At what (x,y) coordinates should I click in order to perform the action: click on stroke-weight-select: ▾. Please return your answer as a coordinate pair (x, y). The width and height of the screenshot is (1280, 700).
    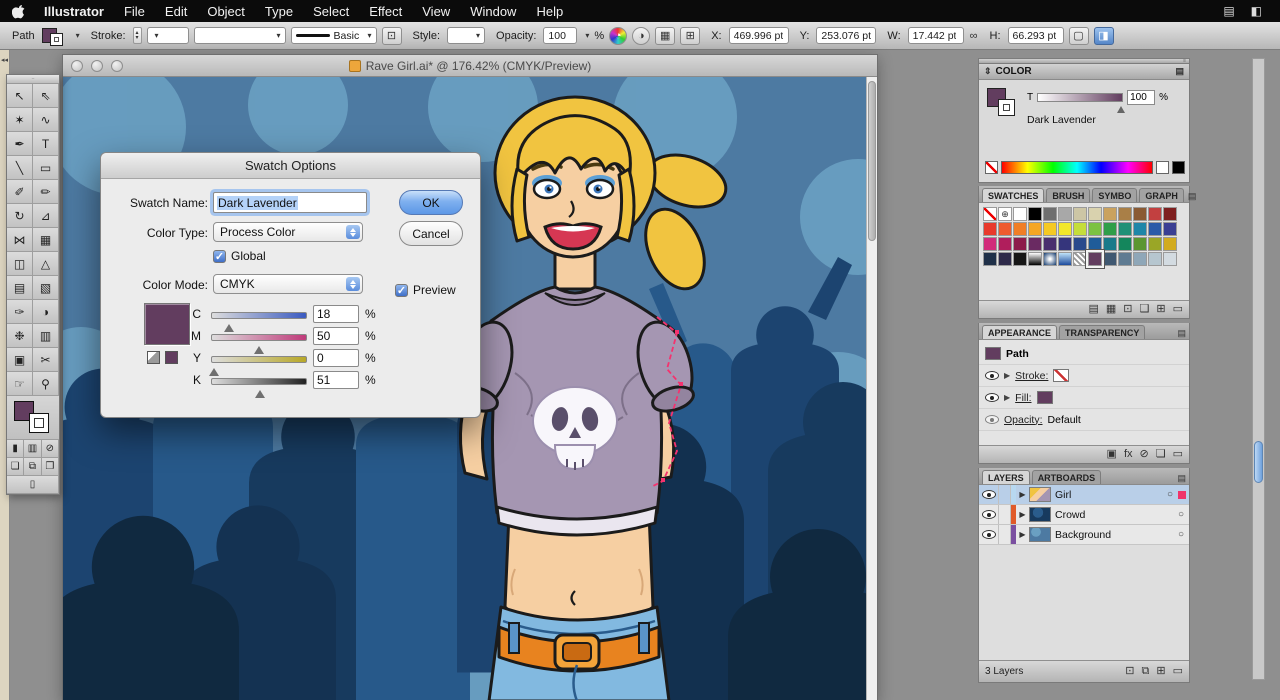
    Looking at the image, I should click on (167, 35).